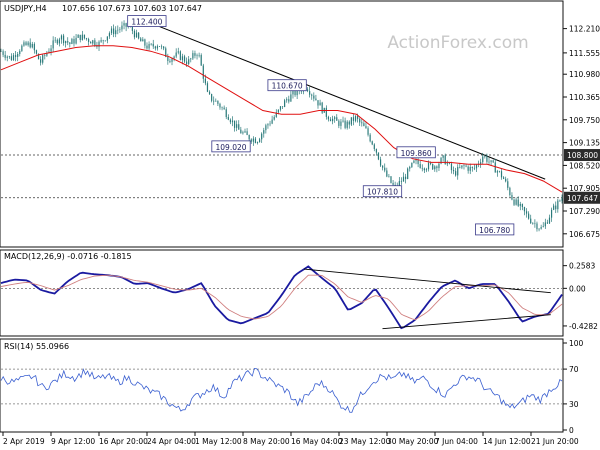 The height and width of the screenshot is (450, 600). What do you see at coordinates (456, 441) in the screenshot?
I see `time-tick-label: 7 Jun 04:00` at bounding box center [456, 441].